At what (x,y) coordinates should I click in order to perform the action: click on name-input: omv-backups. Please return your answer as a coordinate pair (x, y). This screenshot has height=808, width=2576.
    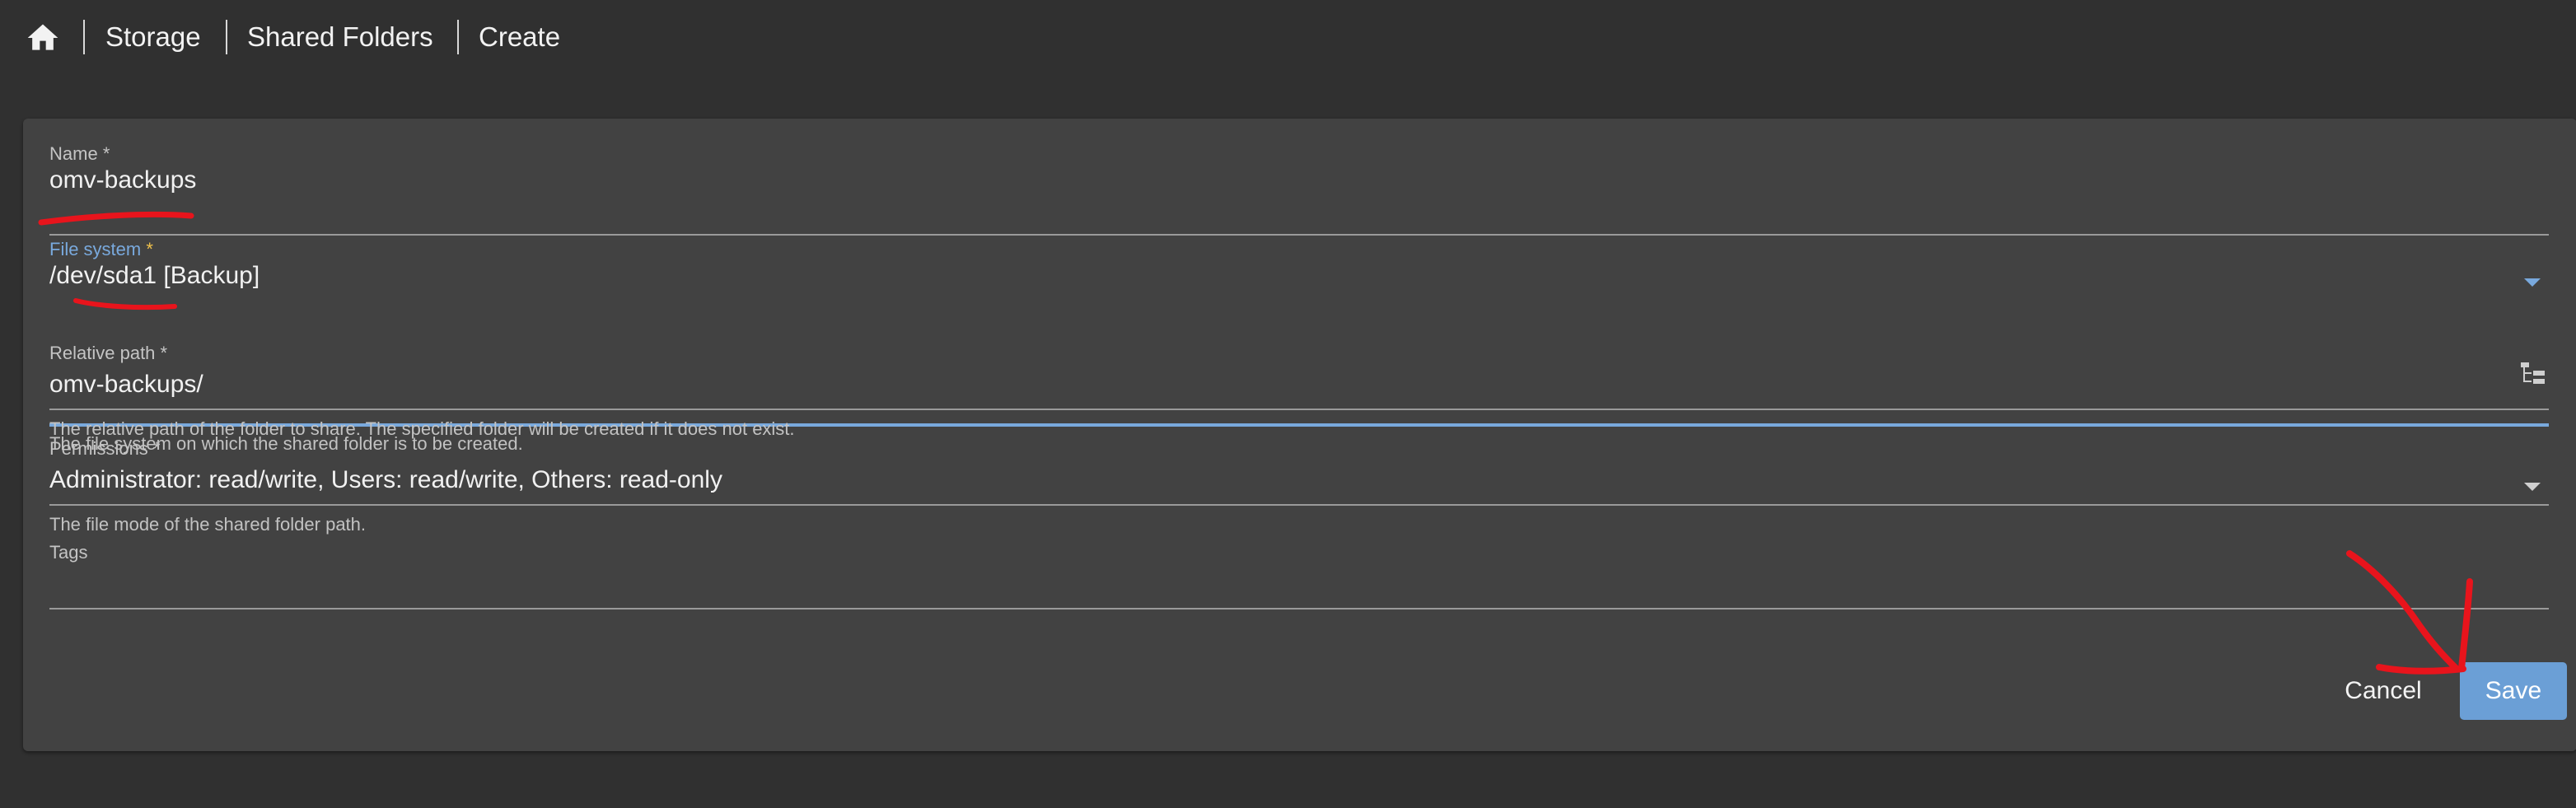
    Looking at the image, I should click on (122, 180).